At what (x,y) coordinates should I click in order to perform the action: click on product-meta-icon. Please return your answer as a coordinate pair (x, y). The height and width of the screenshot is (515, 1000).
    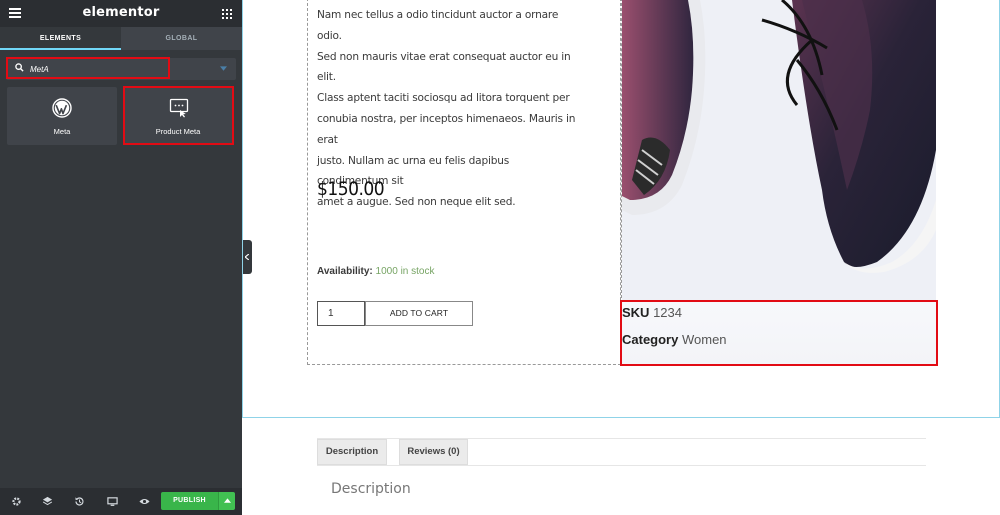
    Looking at the image, I should click on (179, 108).